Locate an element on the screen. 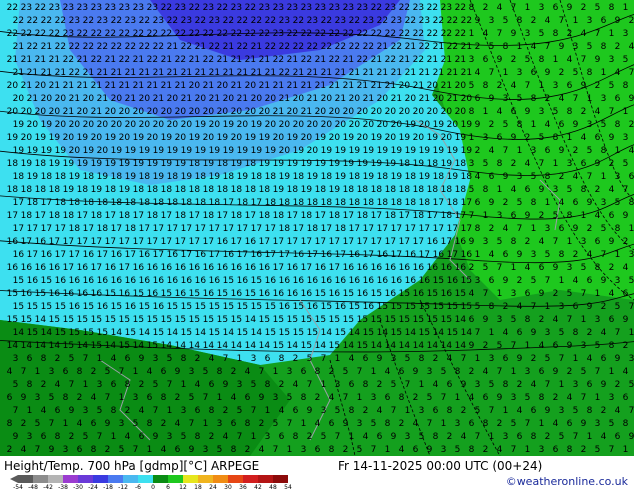 The image size is (634, 490). contour-label: 18 is located at coordinates (299, 177).